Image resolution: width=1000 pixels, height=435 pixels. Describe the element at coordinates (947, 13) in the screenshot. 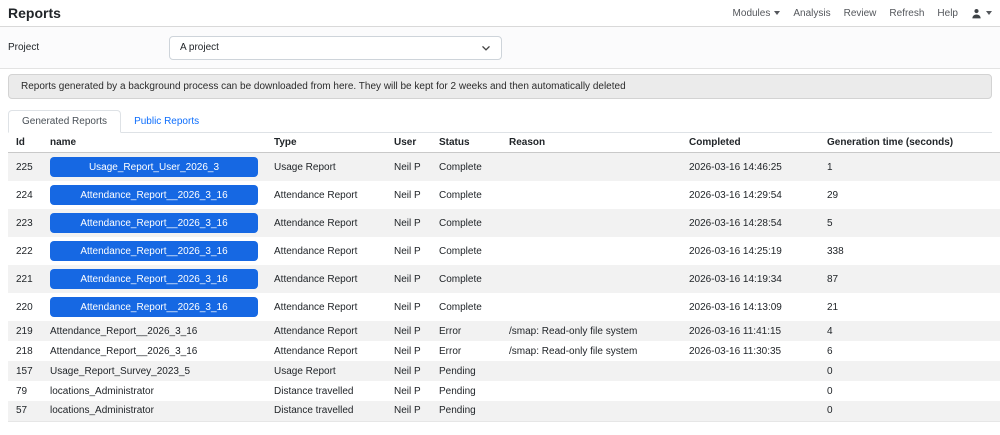

I see `nav-item-help: Help` at that location.